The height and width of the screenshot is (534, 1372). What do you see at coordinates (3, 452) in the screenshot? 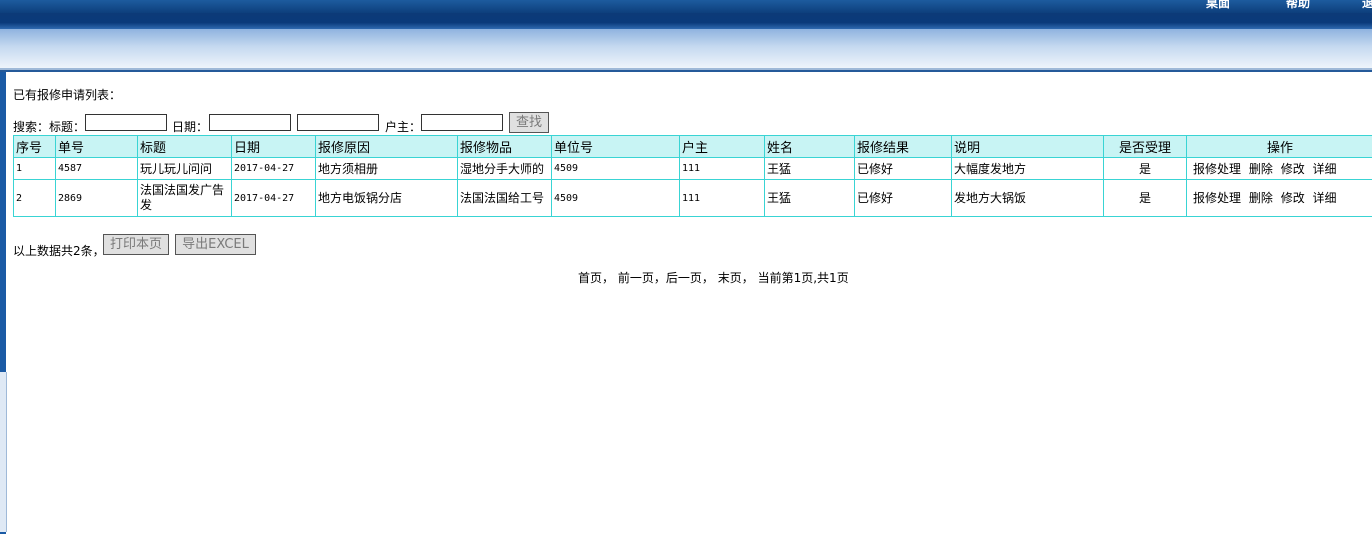
I see `frame-collapse-handle` at bounding box center [3, 452].